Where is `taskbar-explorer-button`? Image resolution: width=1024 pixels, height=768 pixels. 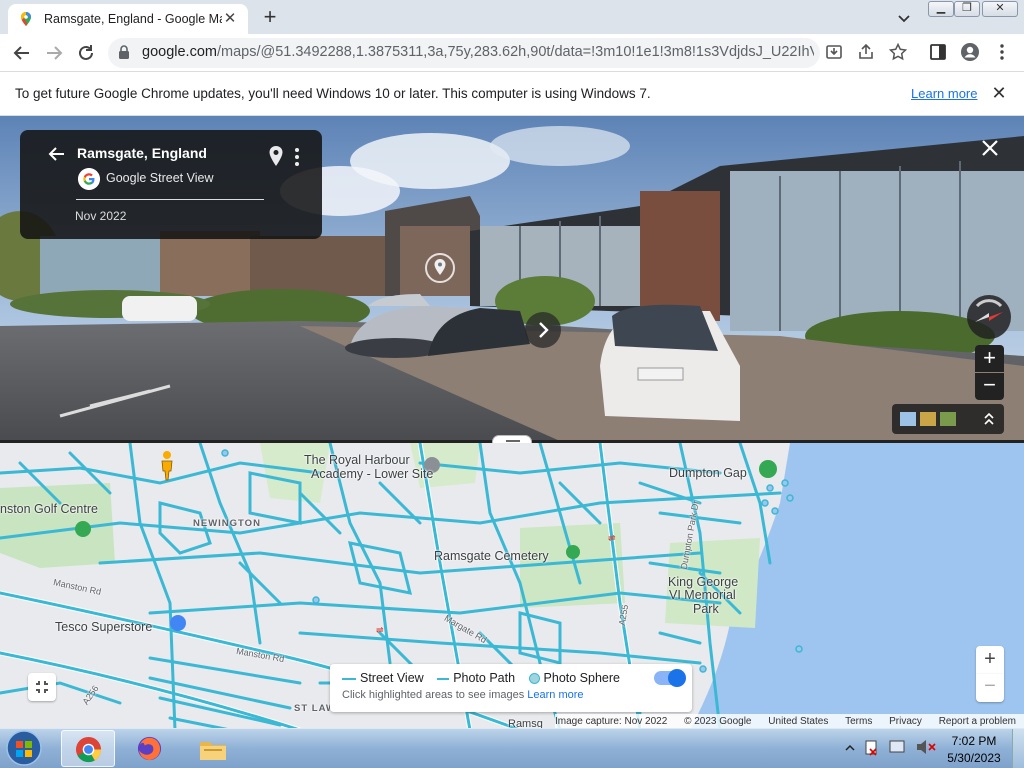
taskbar-explorer-button is located at coordinates (213, 748).